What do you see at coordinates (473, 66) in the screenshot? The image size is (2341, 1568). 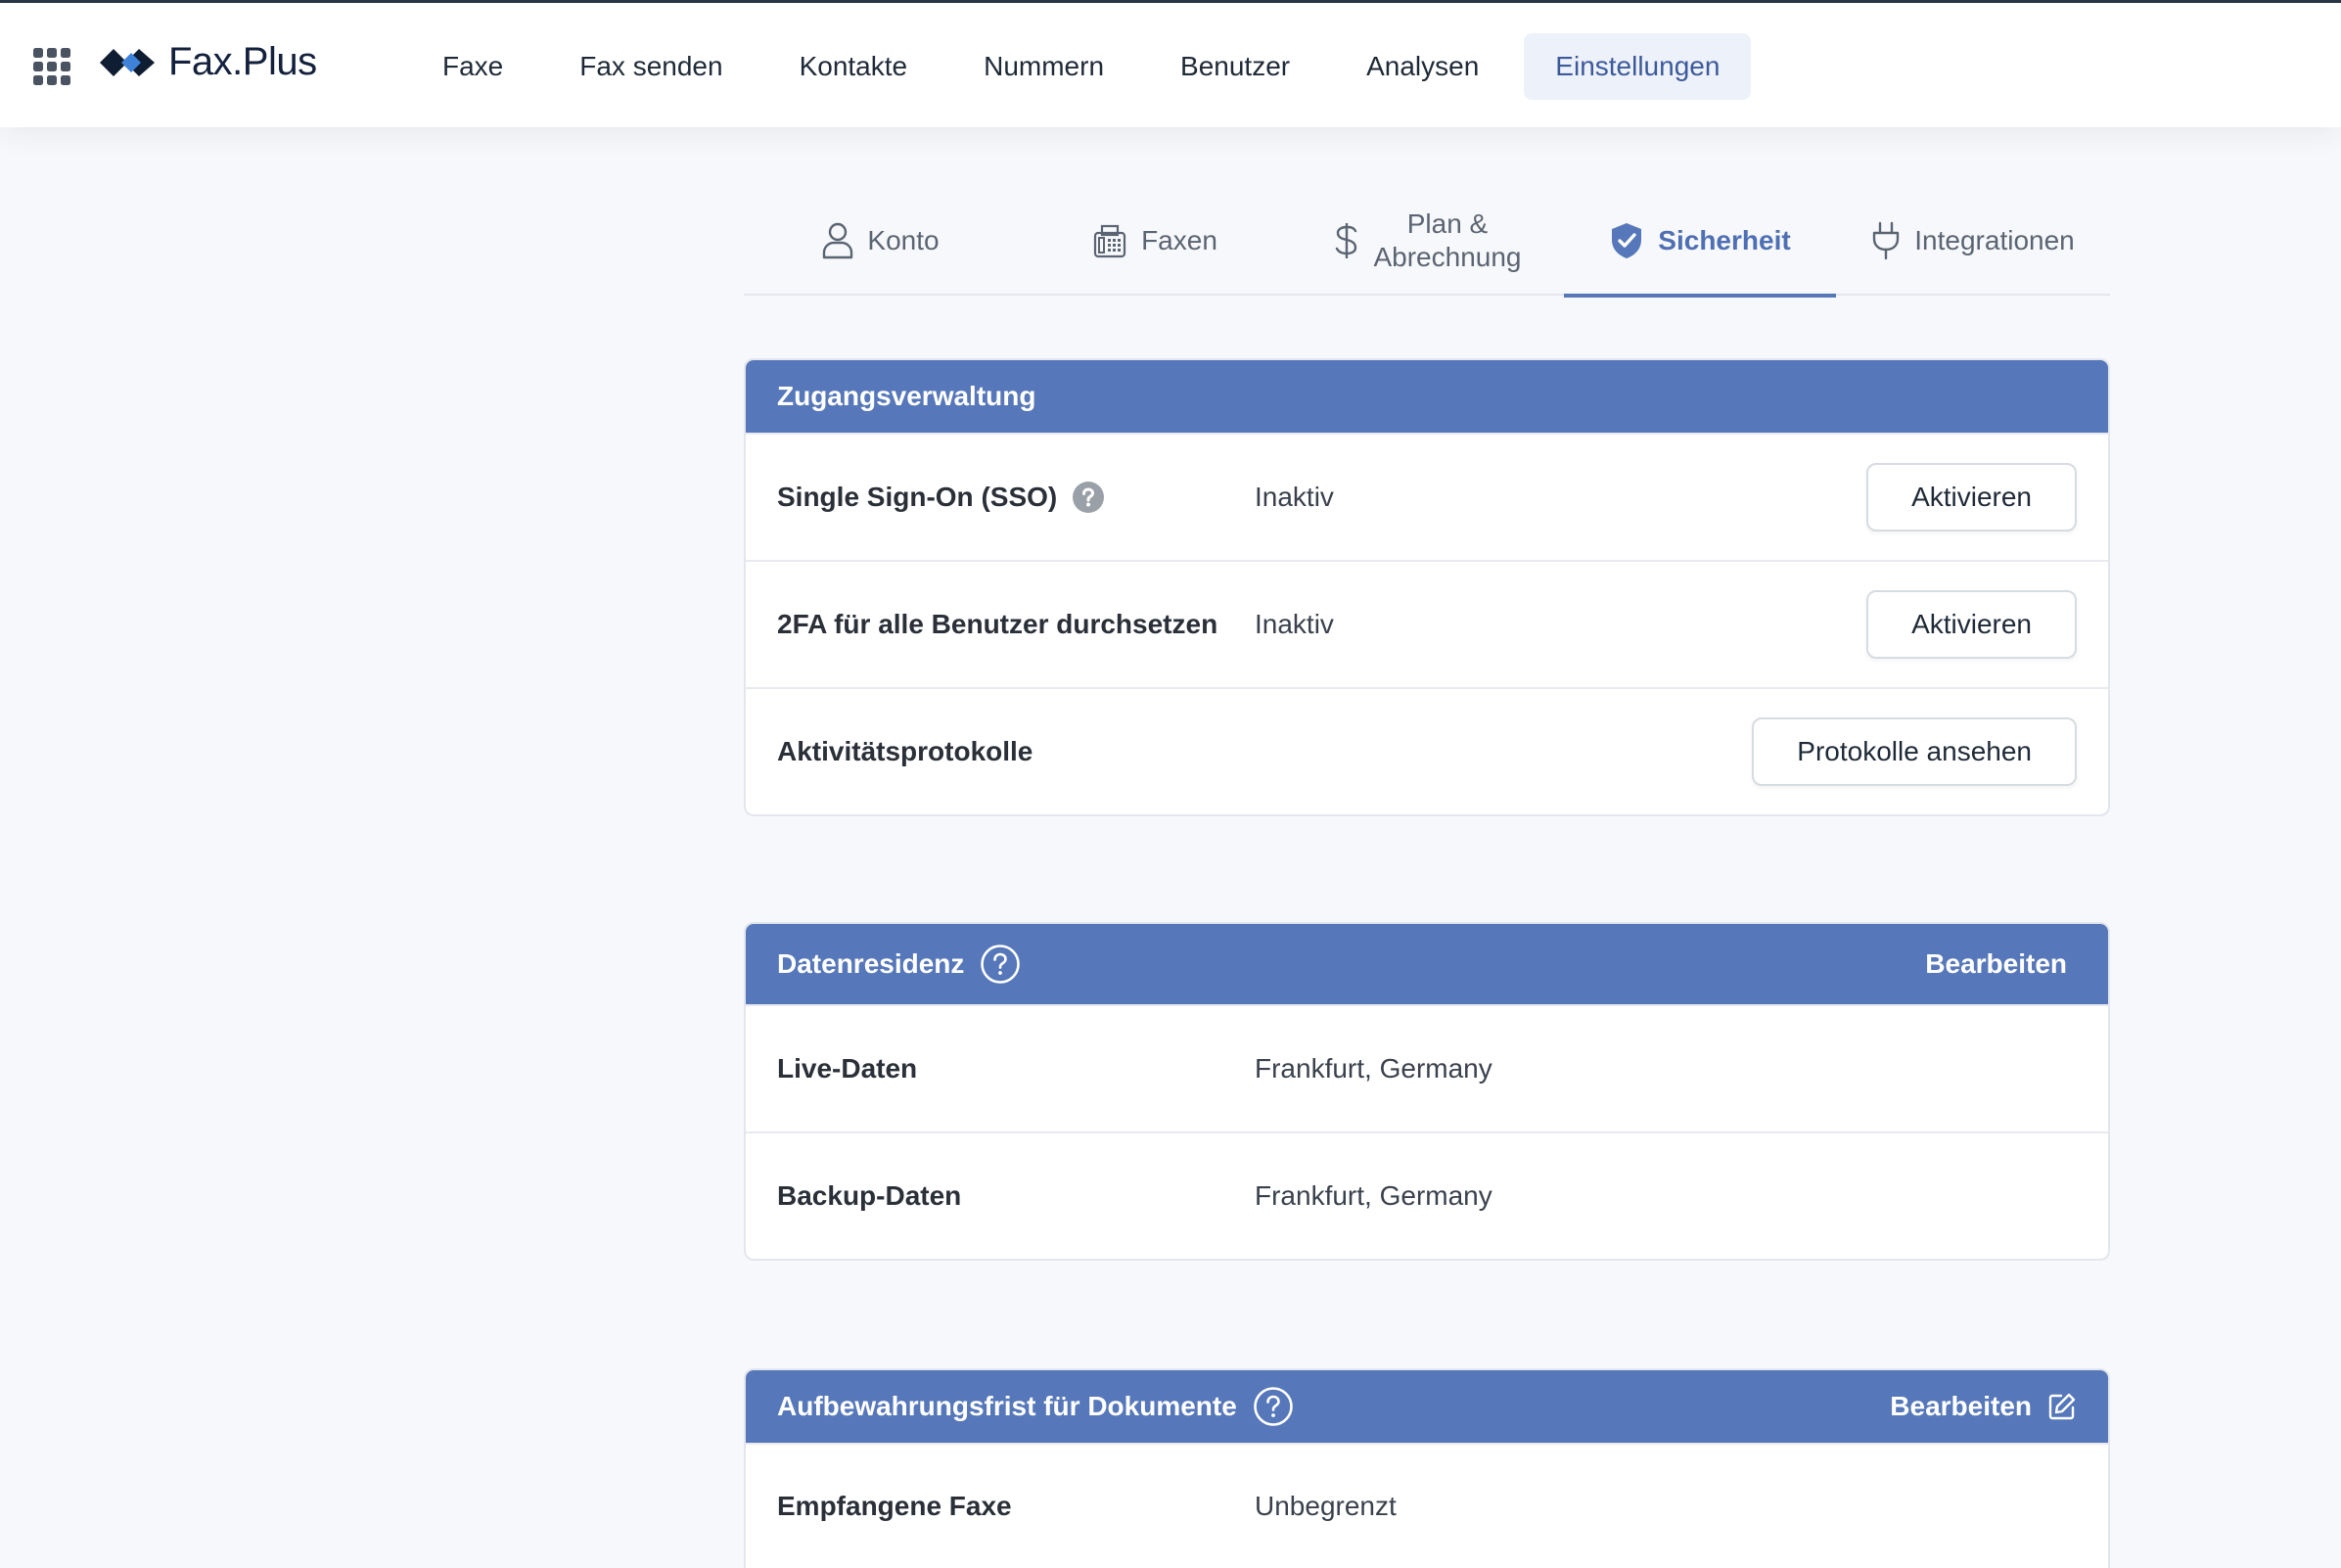 I see `nav-item-faxe: Faxe` at bounding box center [473, 66].